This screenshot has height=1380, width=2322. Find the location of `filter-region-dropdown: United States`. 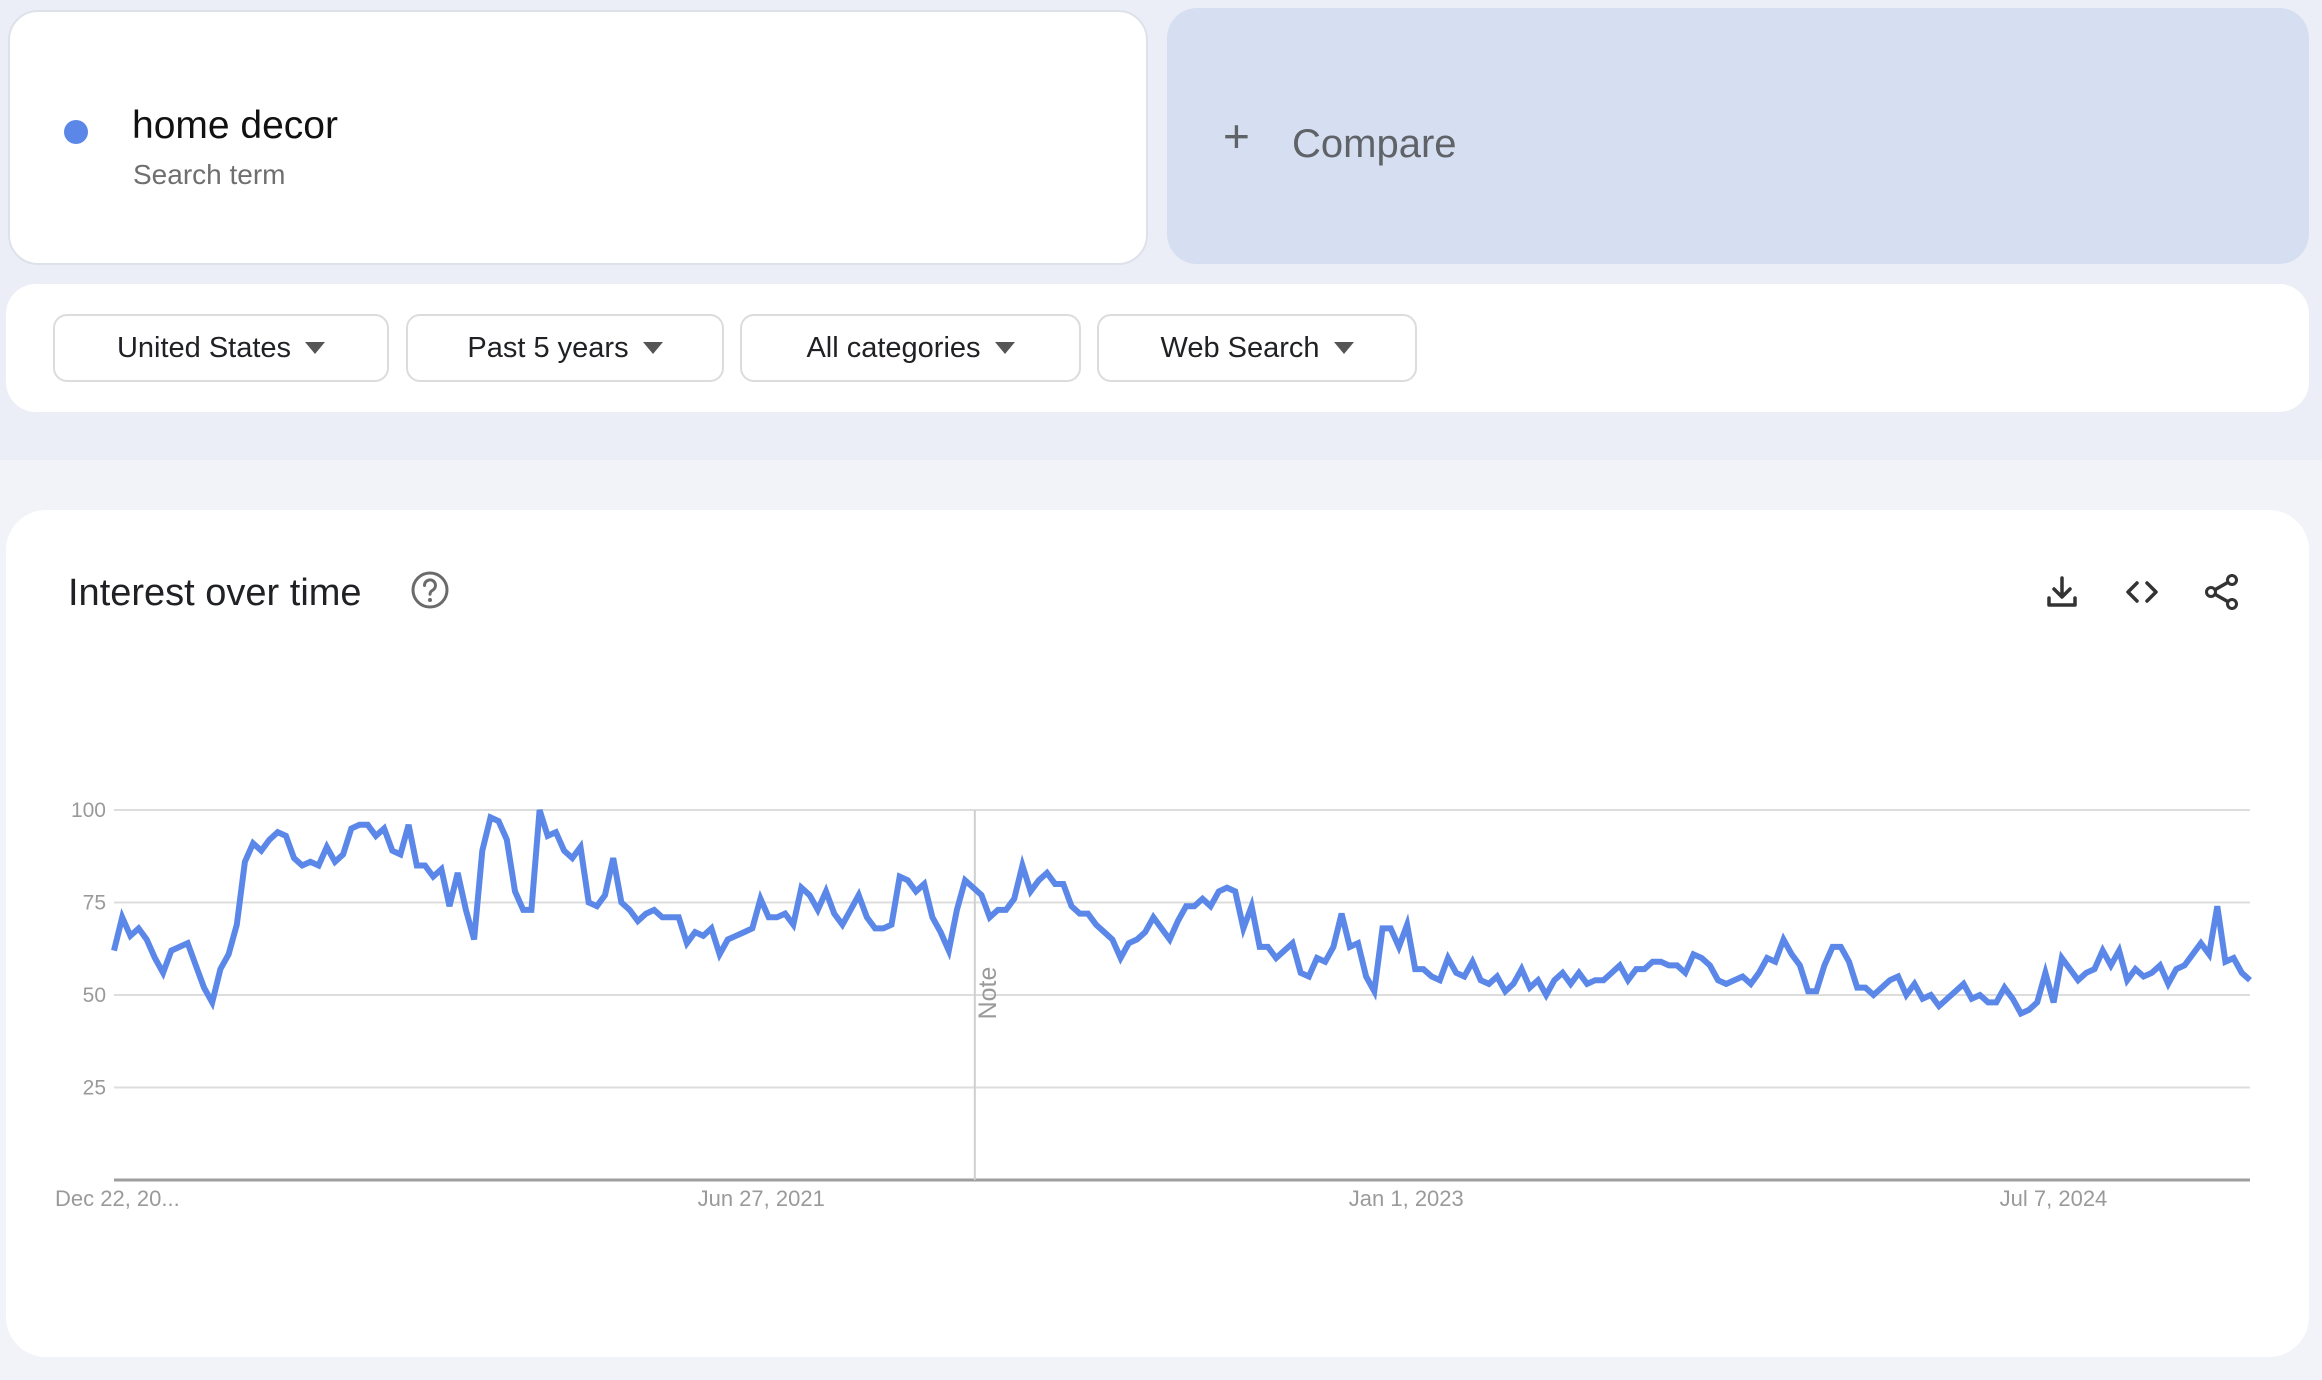

filter-region-dropdown: United States is located at coordinates (221, 348).